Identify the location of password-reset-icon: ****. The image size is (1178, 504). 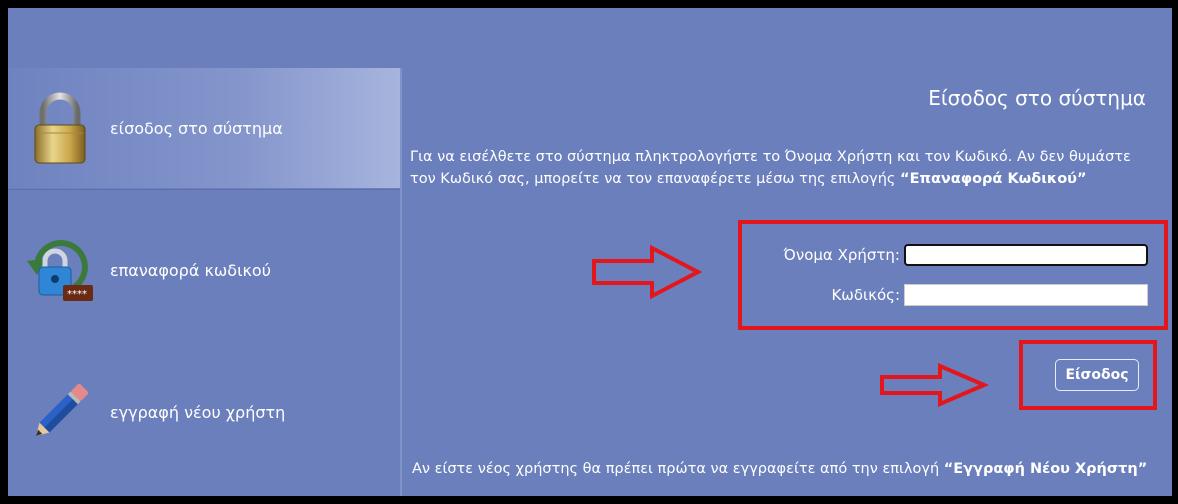
(60, 270).